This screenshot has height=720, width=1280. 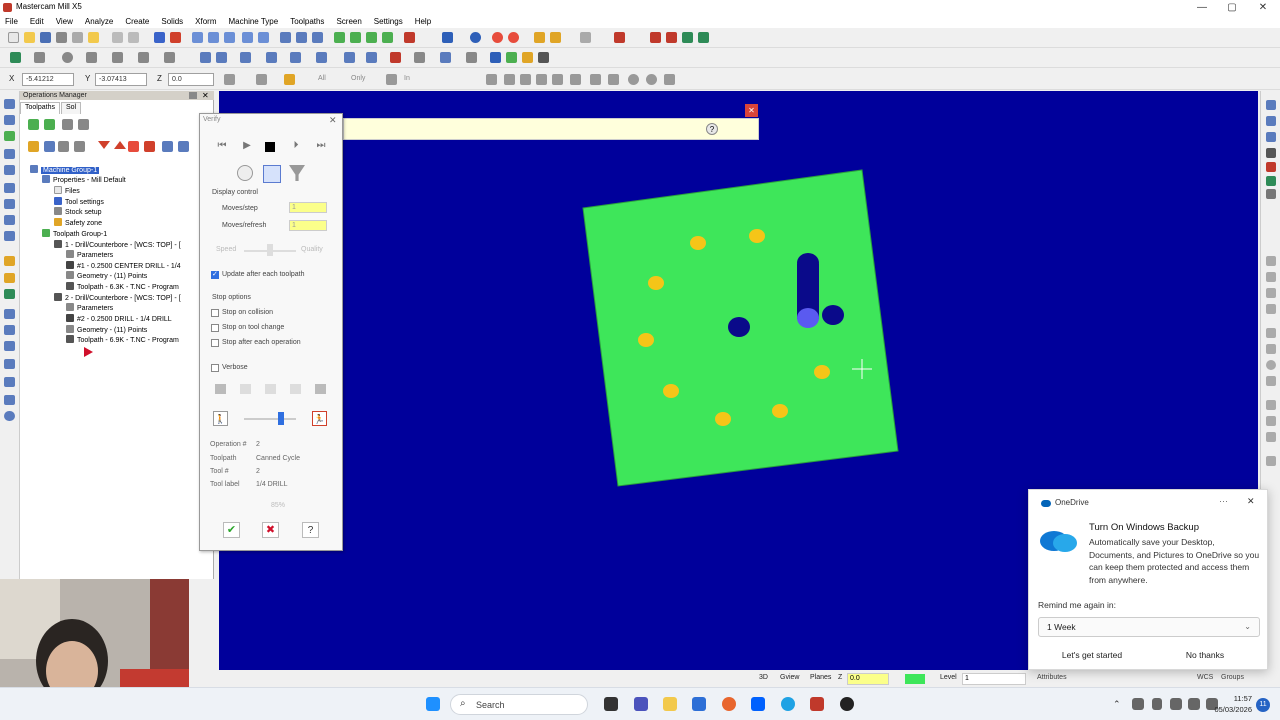 What do you see at coordinates (763, 677) in the screenshot?
I see `status-3d: 3D` at bounding box center [763, 677].